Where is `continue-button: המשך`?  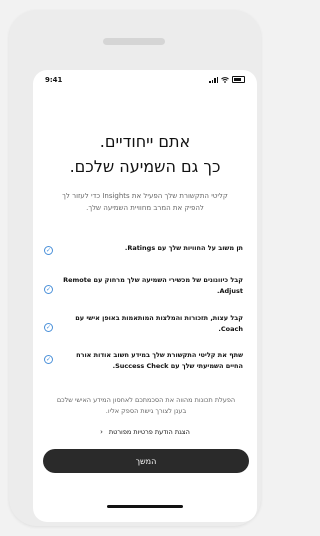
continue-button: המשך is located at coordinates (146, 461).